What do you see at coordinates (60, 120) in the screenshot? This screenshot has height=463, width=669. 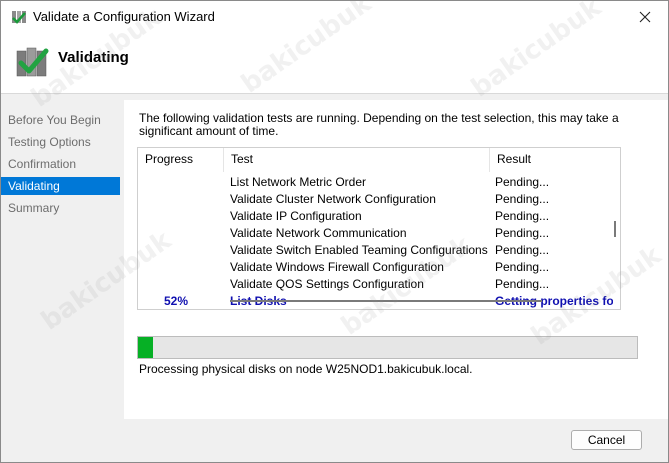 I see `nav-item-before-you-begin: Before You Begin` at bounding box center [60, 120].